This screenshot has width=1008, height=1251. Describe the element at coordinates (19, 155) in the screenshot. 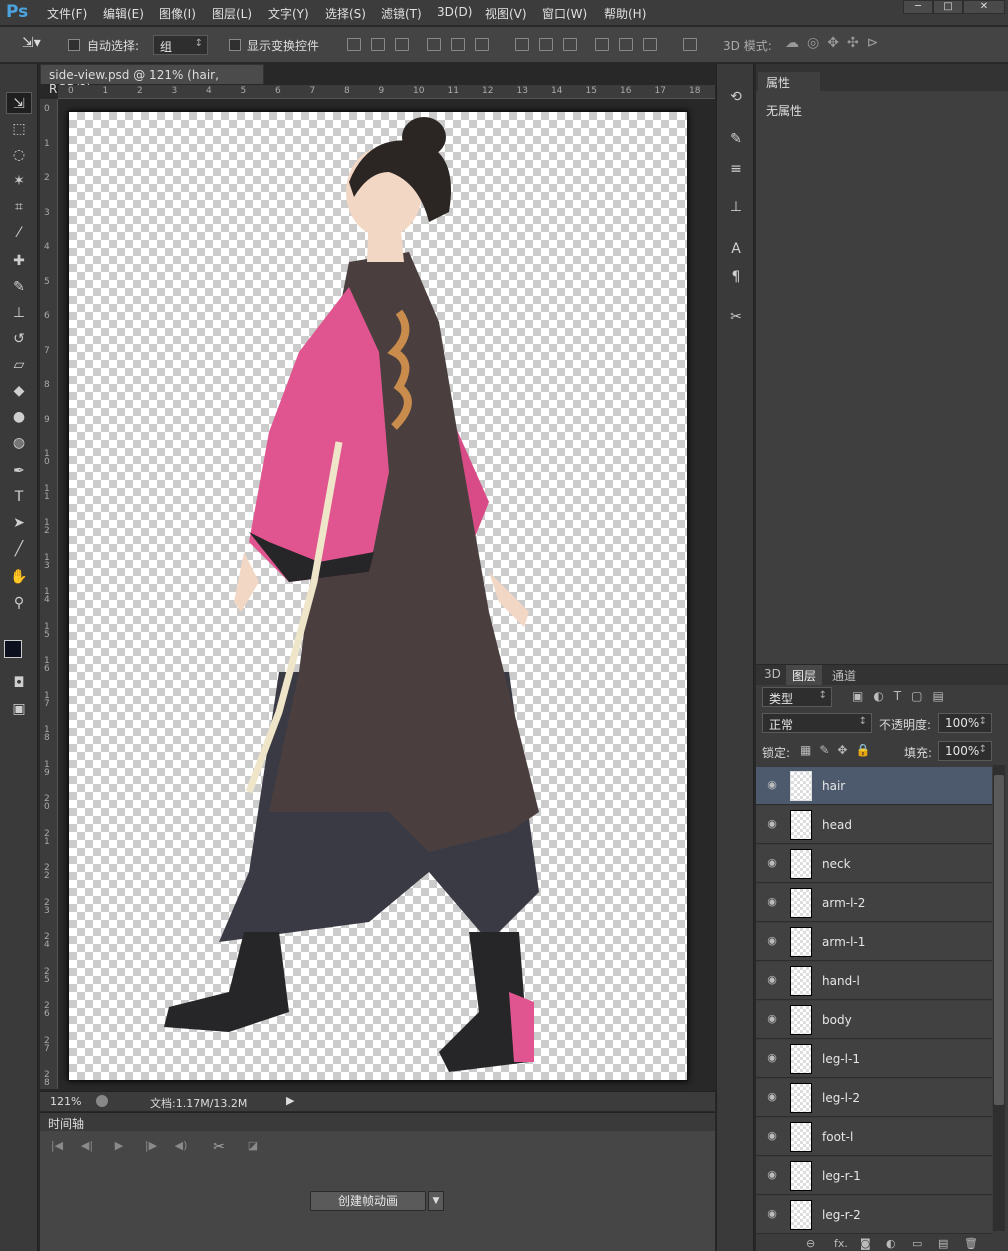

I see `lasso-tool-icon: ◌` at that location.